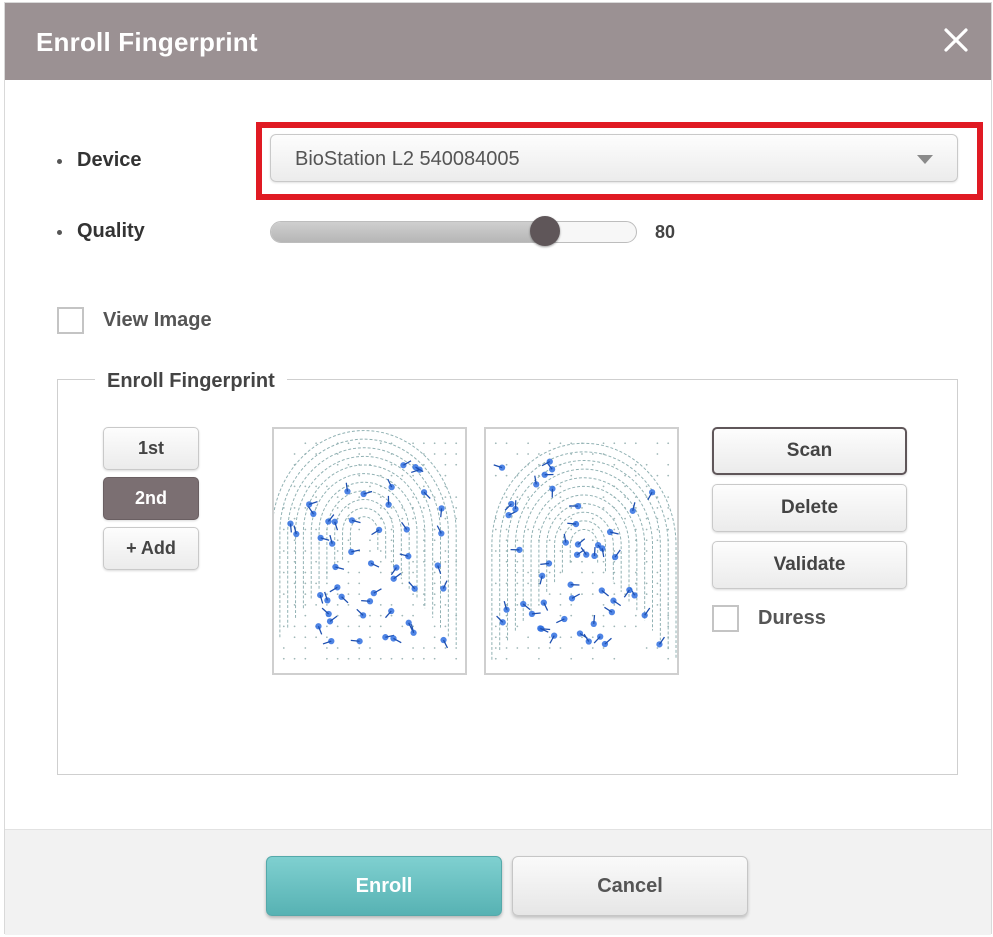  I want to click on dialog-title: Enroll Fingerprint, so click(147, 42).